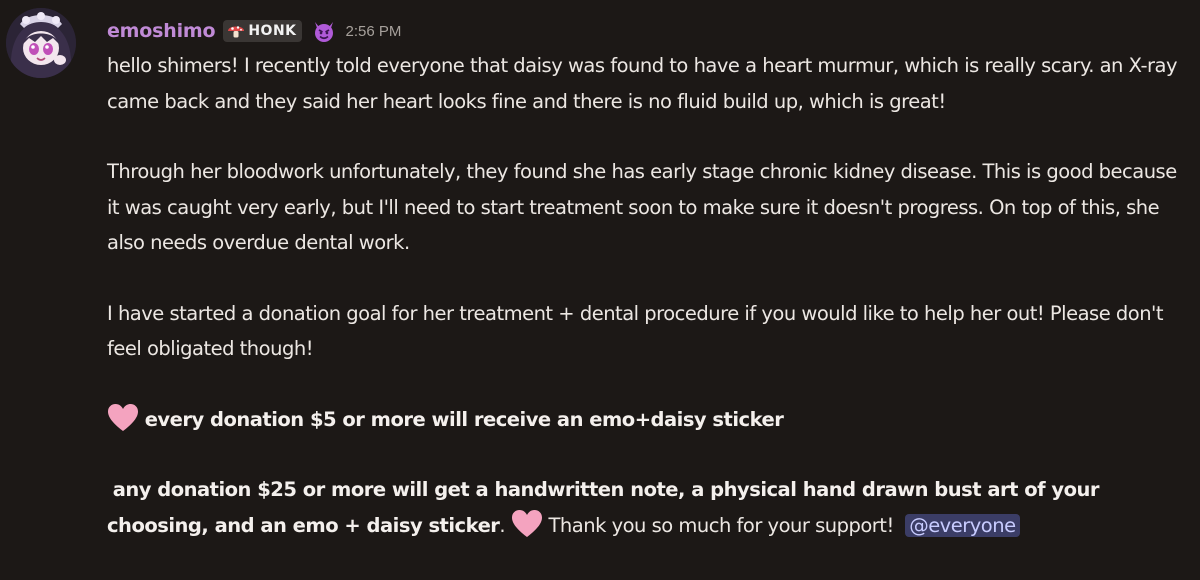 The height and width of the screenshot is (580, 1200). I want to click on username: emoshimo, so click(161, 31).